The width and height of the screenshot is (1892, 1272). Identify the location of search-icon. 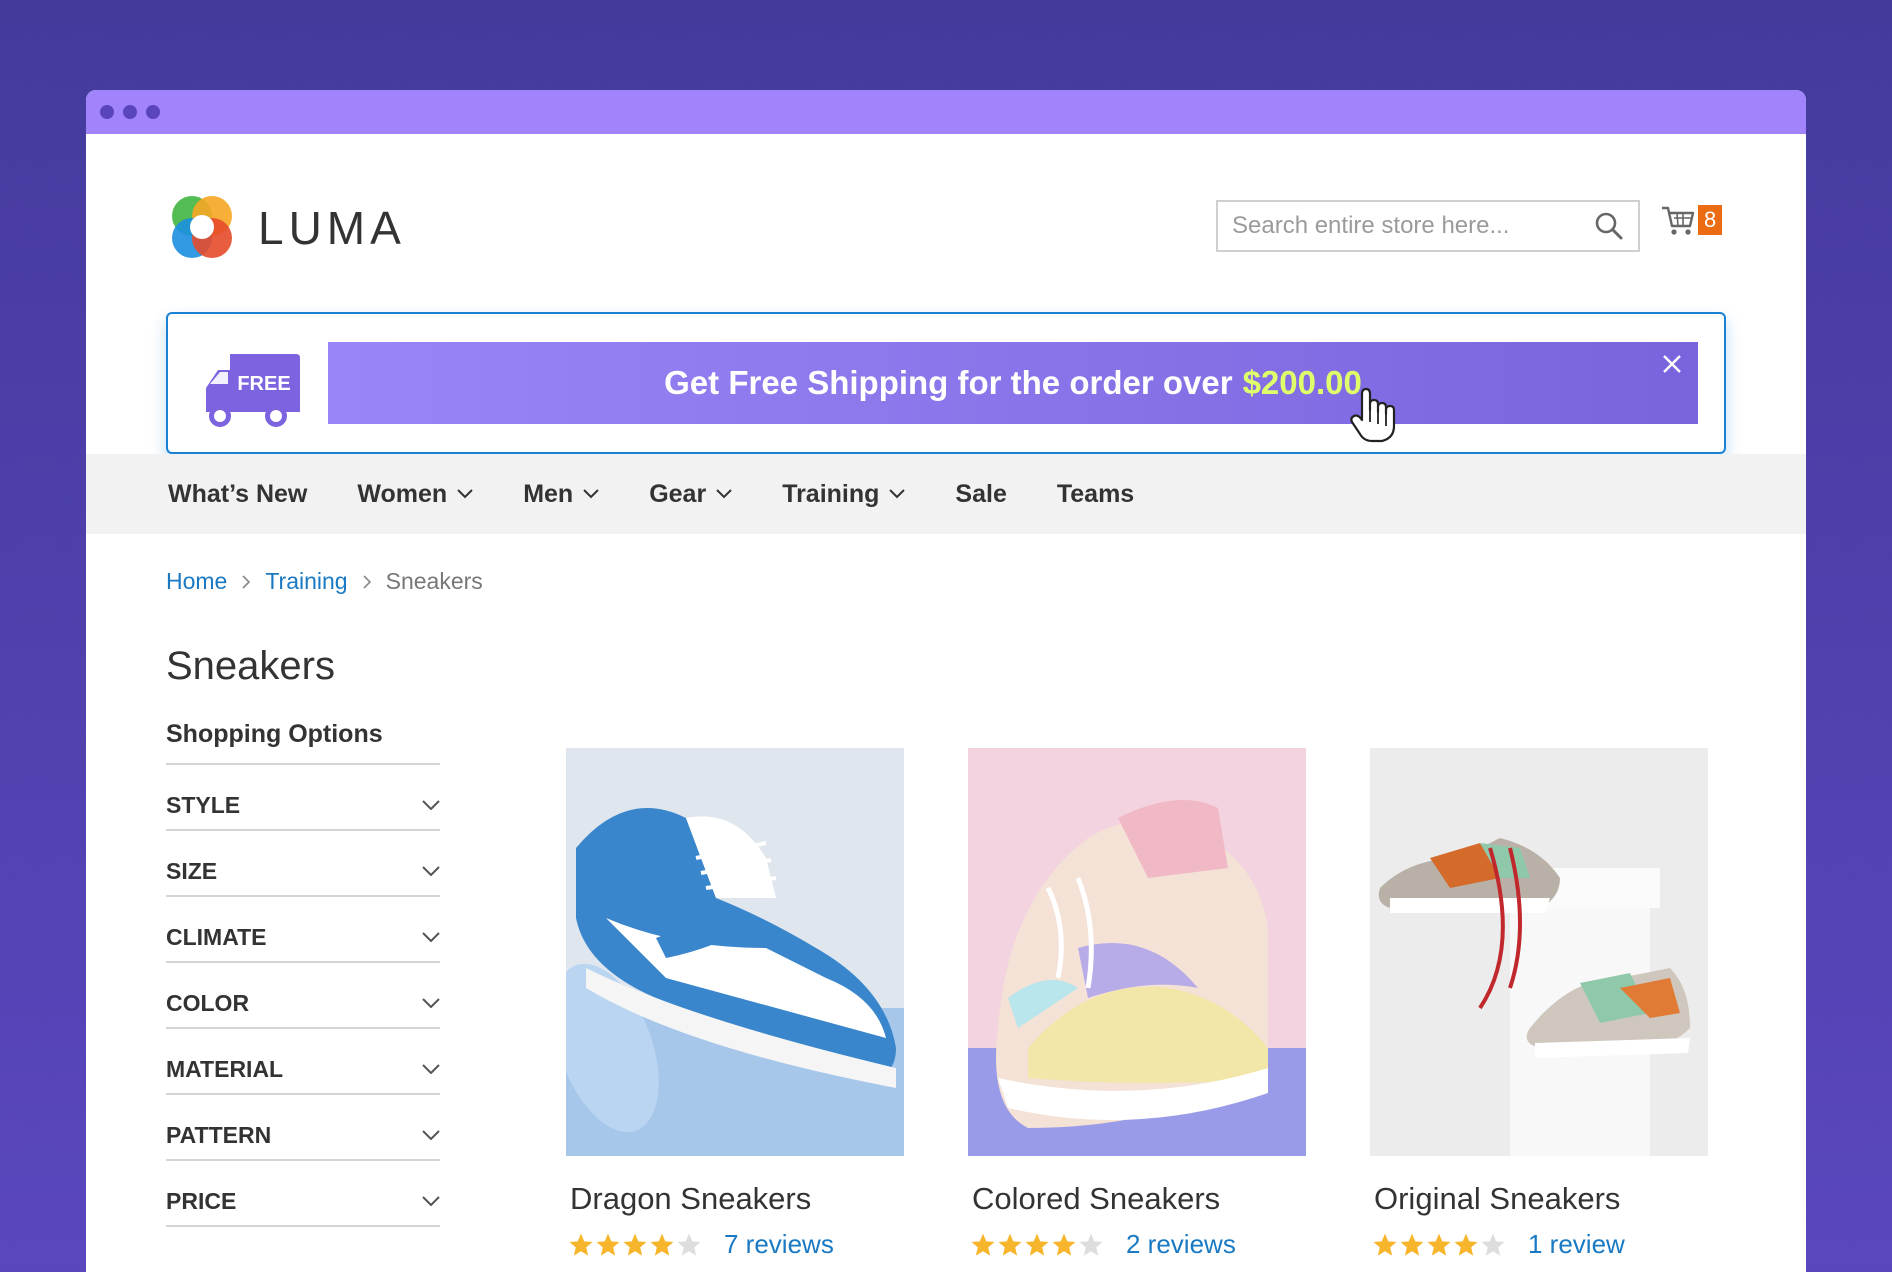
(1609, 226).